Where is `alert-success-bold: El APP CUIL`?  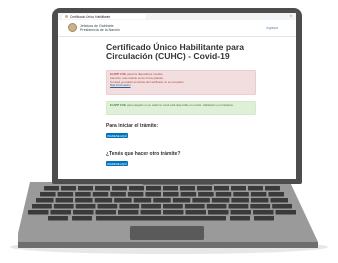 alert-success-bold: El APP CUIL is located at coordinates (118, 105).